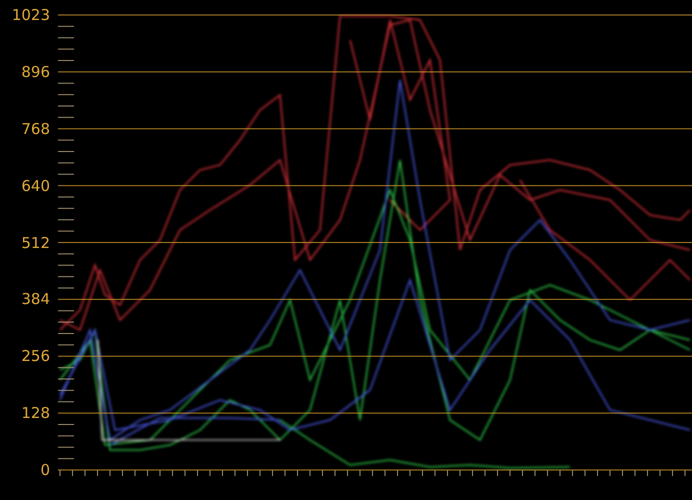 Image resolution: width=692 pixels, height=500 pixels. I want to click on axis-label: 0, so click(45, 470).